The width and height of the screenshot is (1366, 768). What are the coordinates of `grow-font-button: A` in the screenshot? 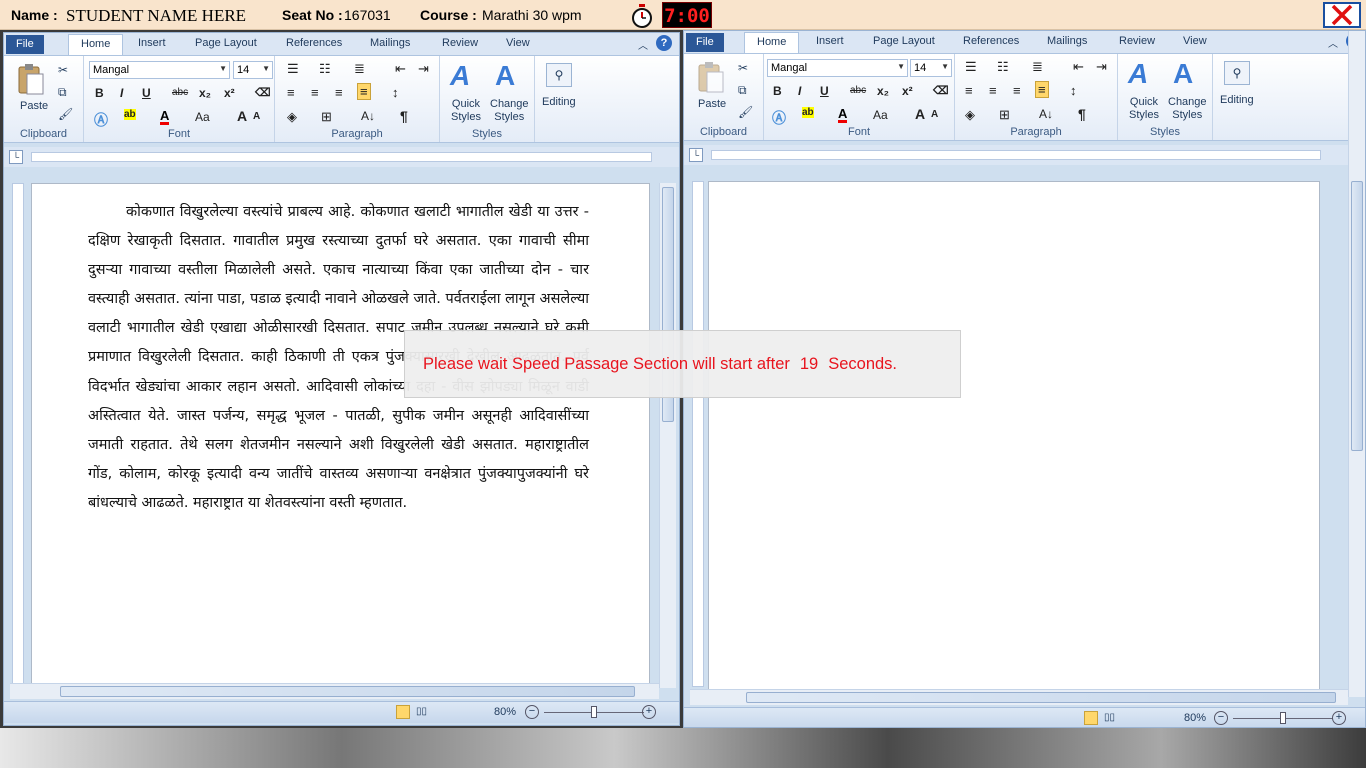 It's located at (242, 116).